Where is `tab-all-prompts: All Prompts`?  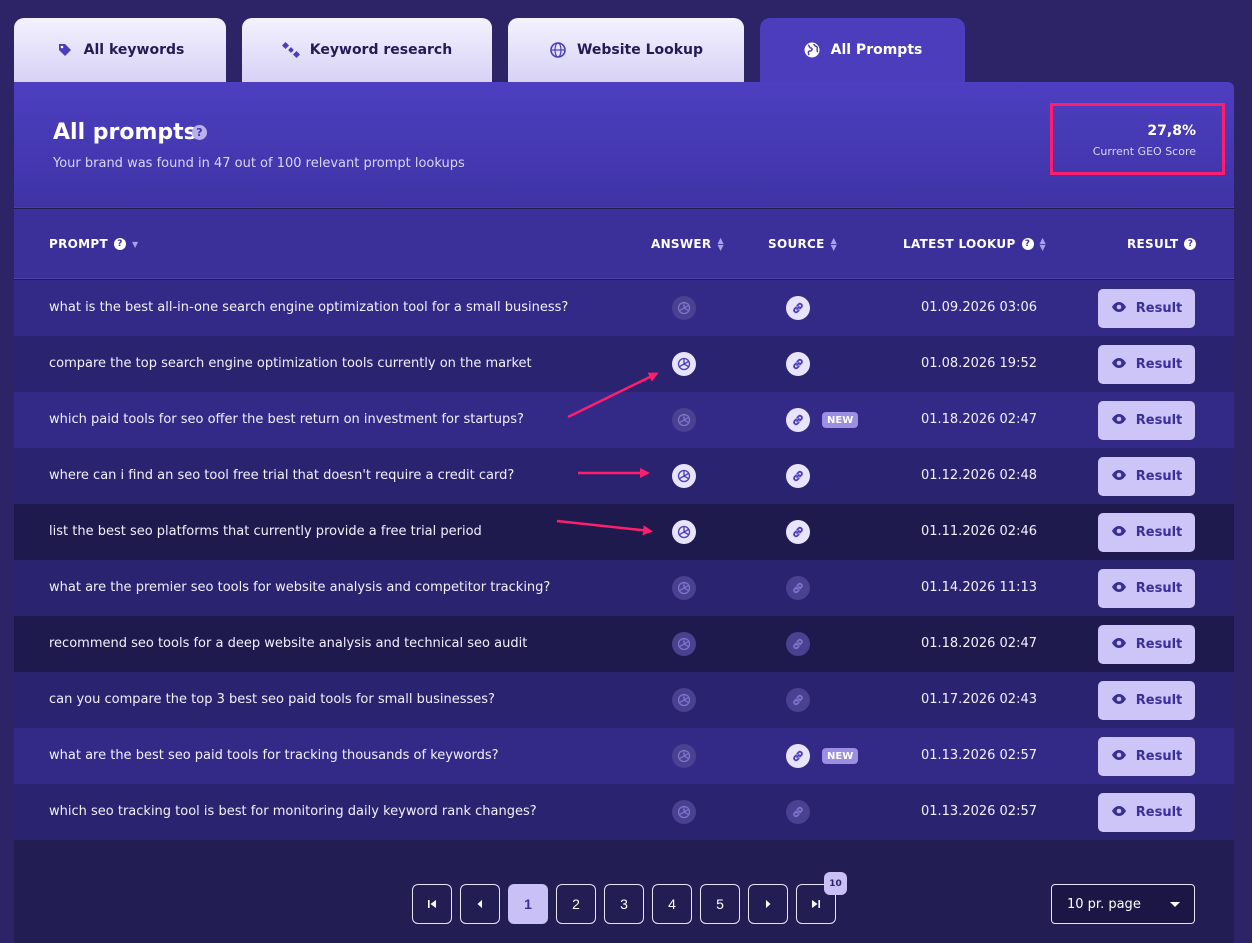 tab-all-prompts: All Prompts is located at coordinates (862, 50).